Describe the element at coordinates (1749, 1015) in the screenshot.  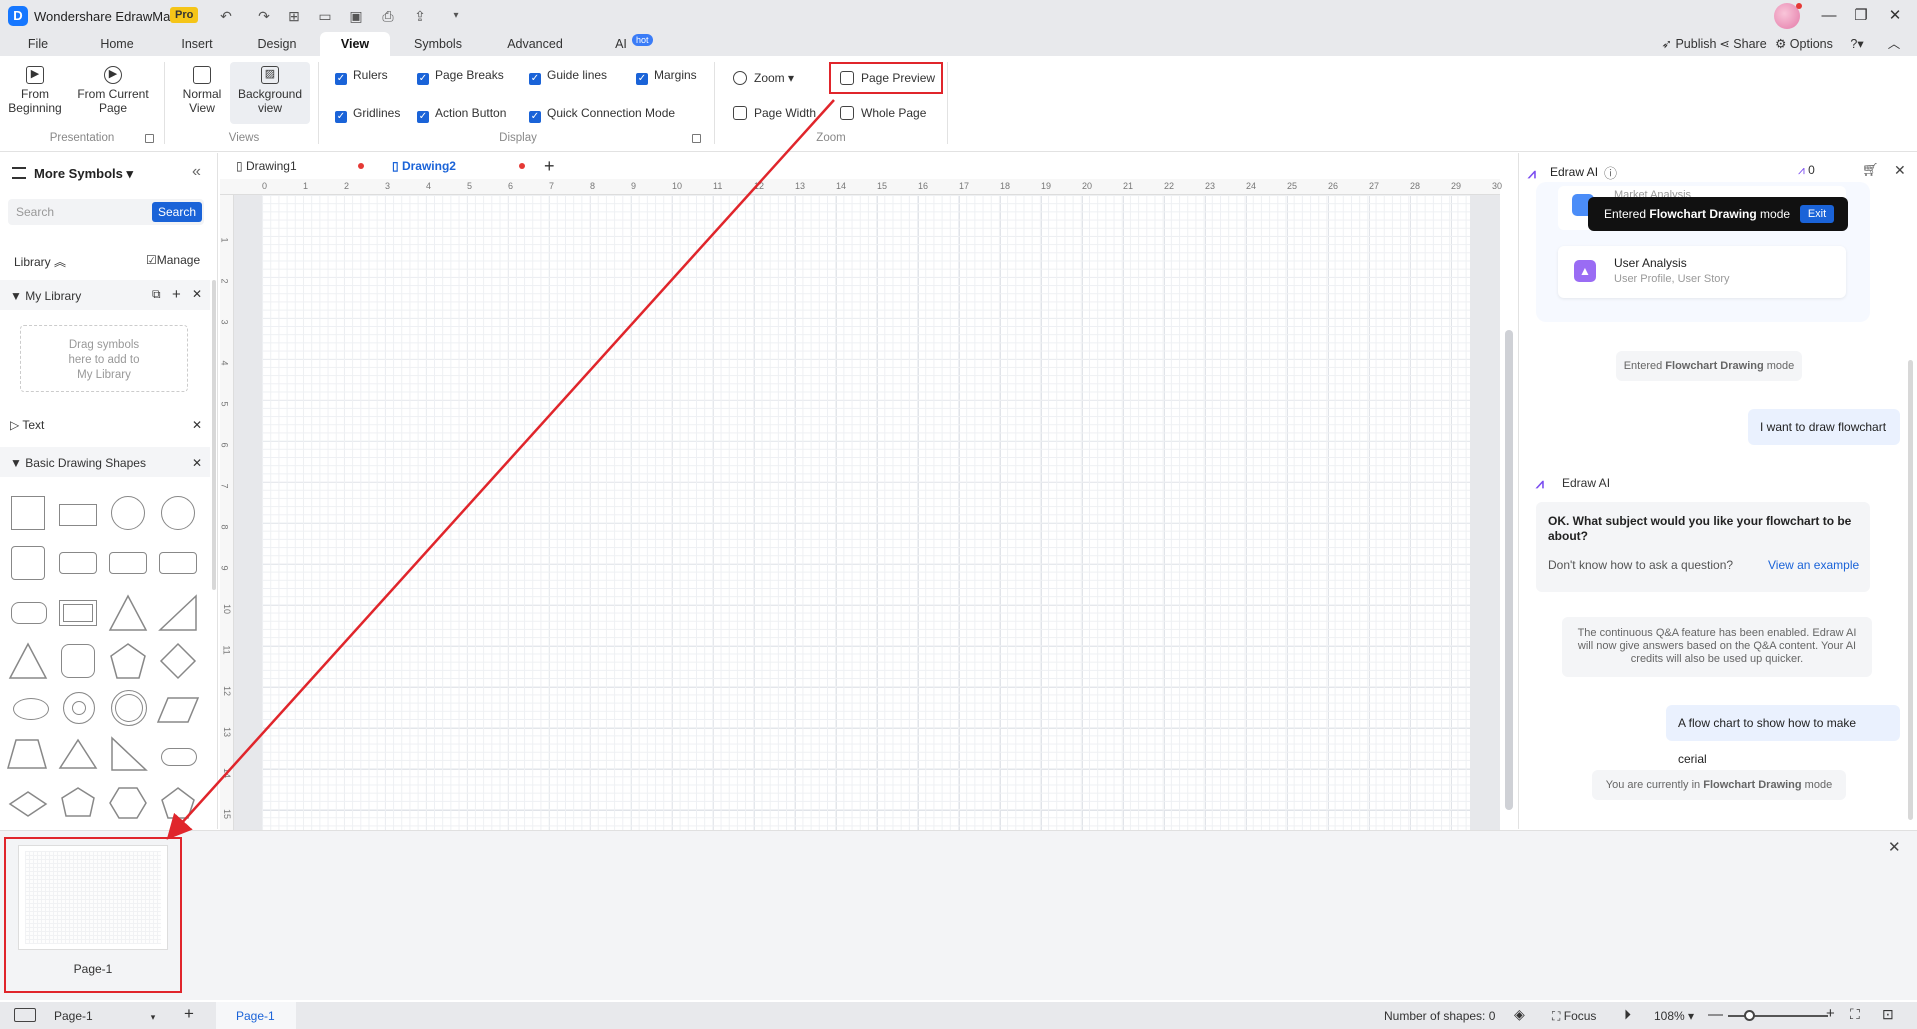
I see `zoom-slider-handle` at that location.